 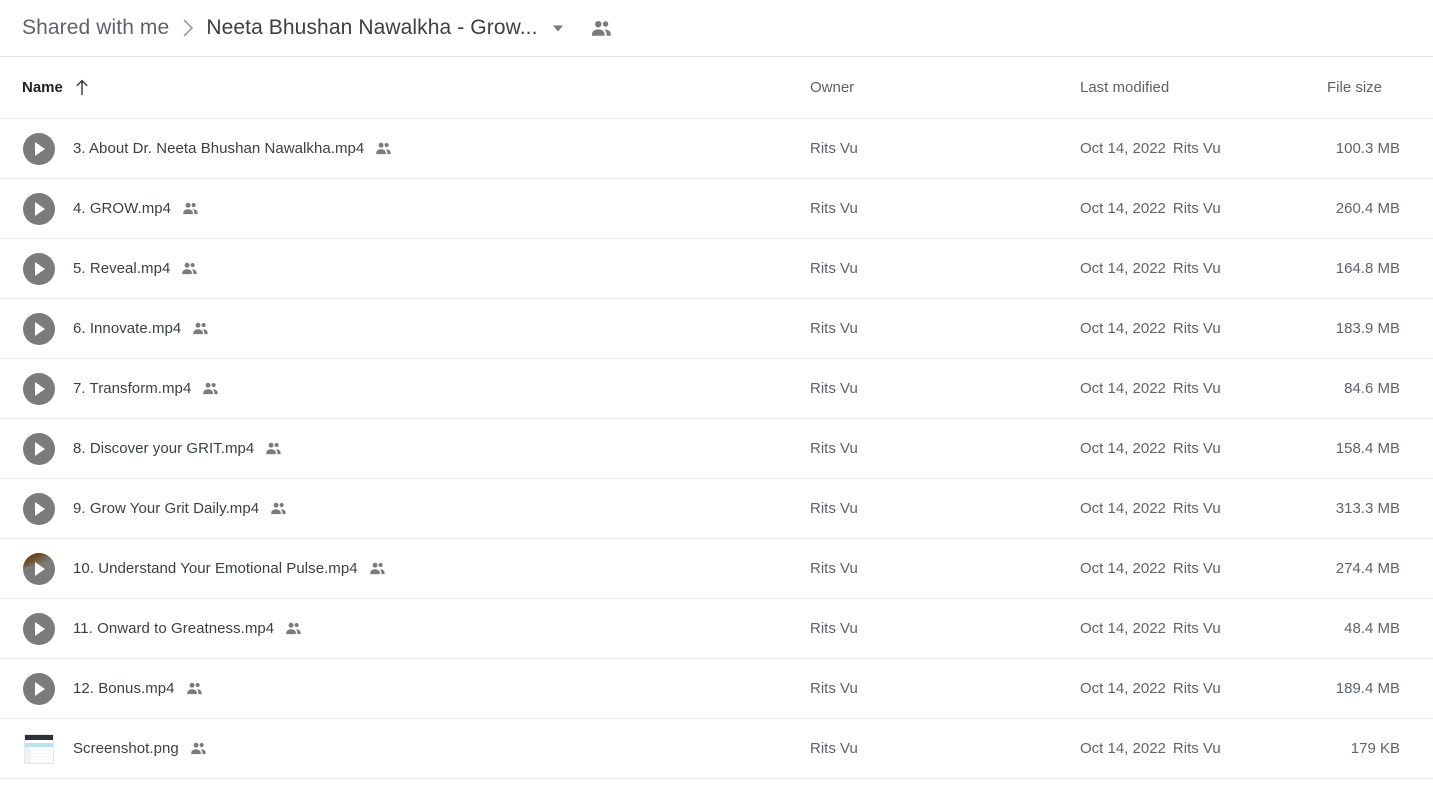 I want to click on file-name-label: 6. Innovate.mp4, so click(x=127, y=328).